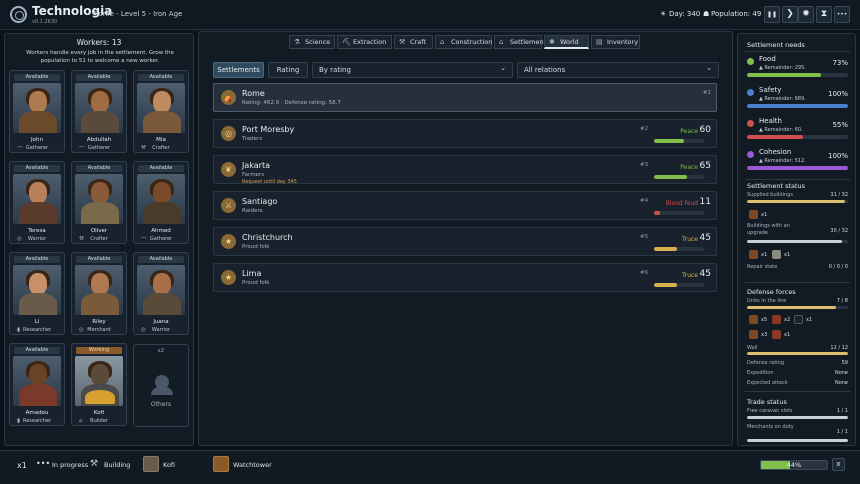 Image resolution: width=860 pixels, height=484 pixels. I want to click on need-name: Cohesion, so click(775, 152).